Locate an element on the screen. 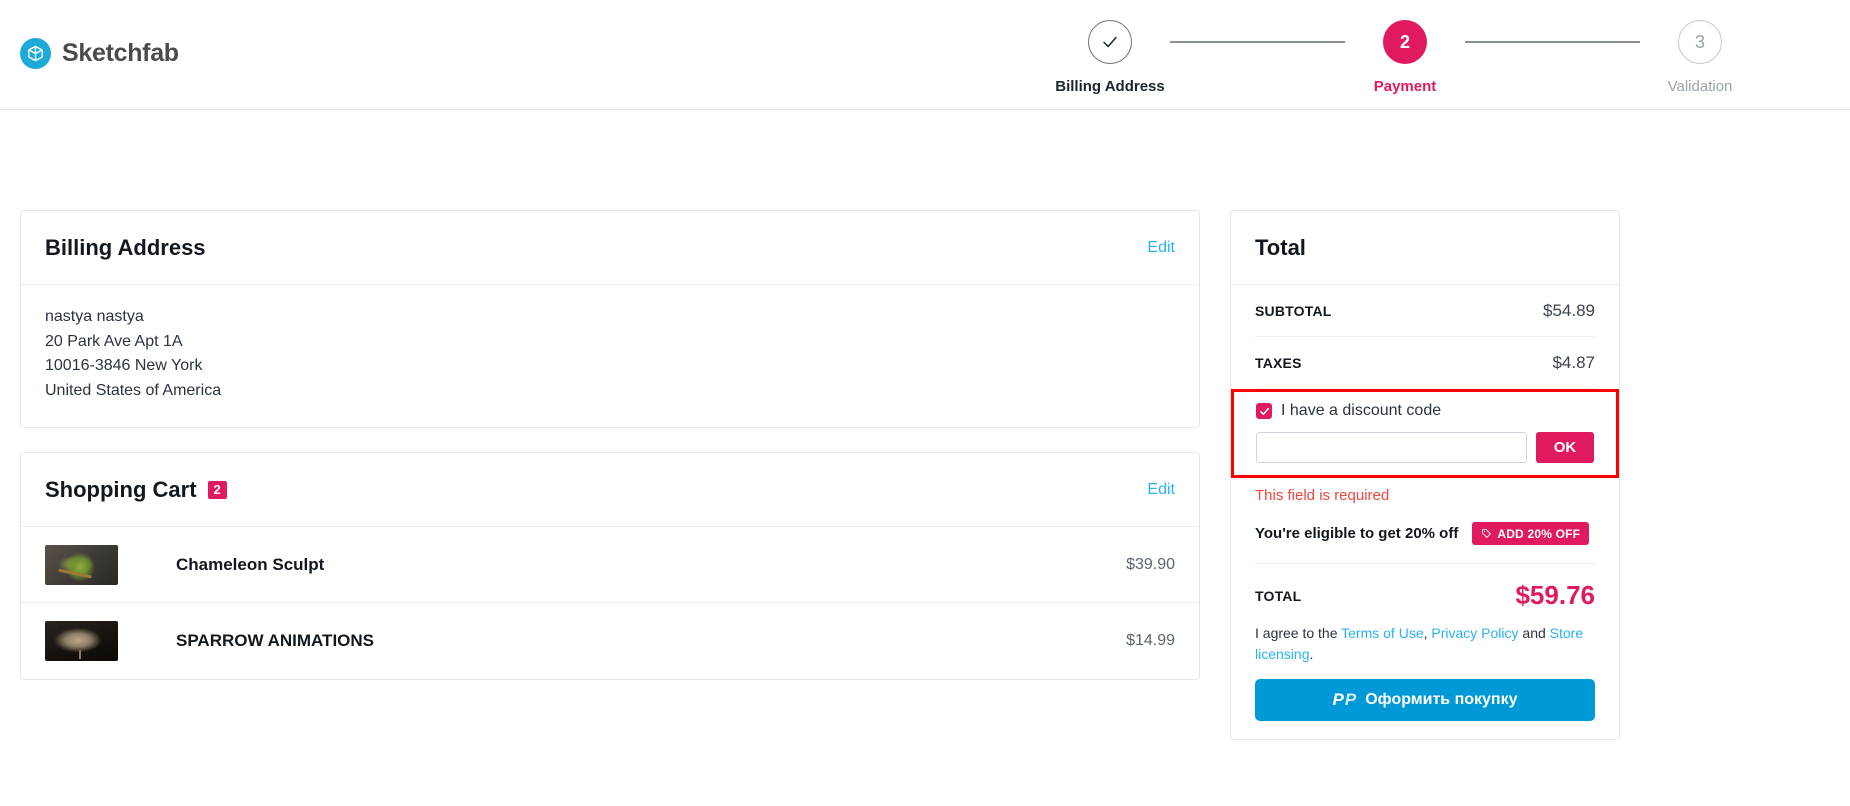 This screenshot has height=806, width=1850. discount-ok-button: OK is located at coordinates (1565, 447).